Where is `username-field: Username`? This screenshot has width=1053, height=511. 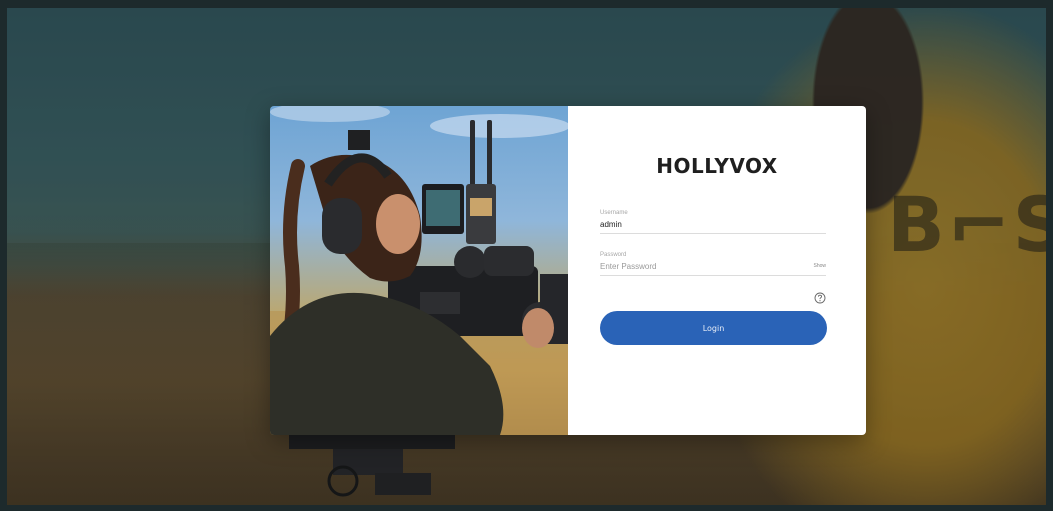 username-field: Username is located at coordinates (713, 222).